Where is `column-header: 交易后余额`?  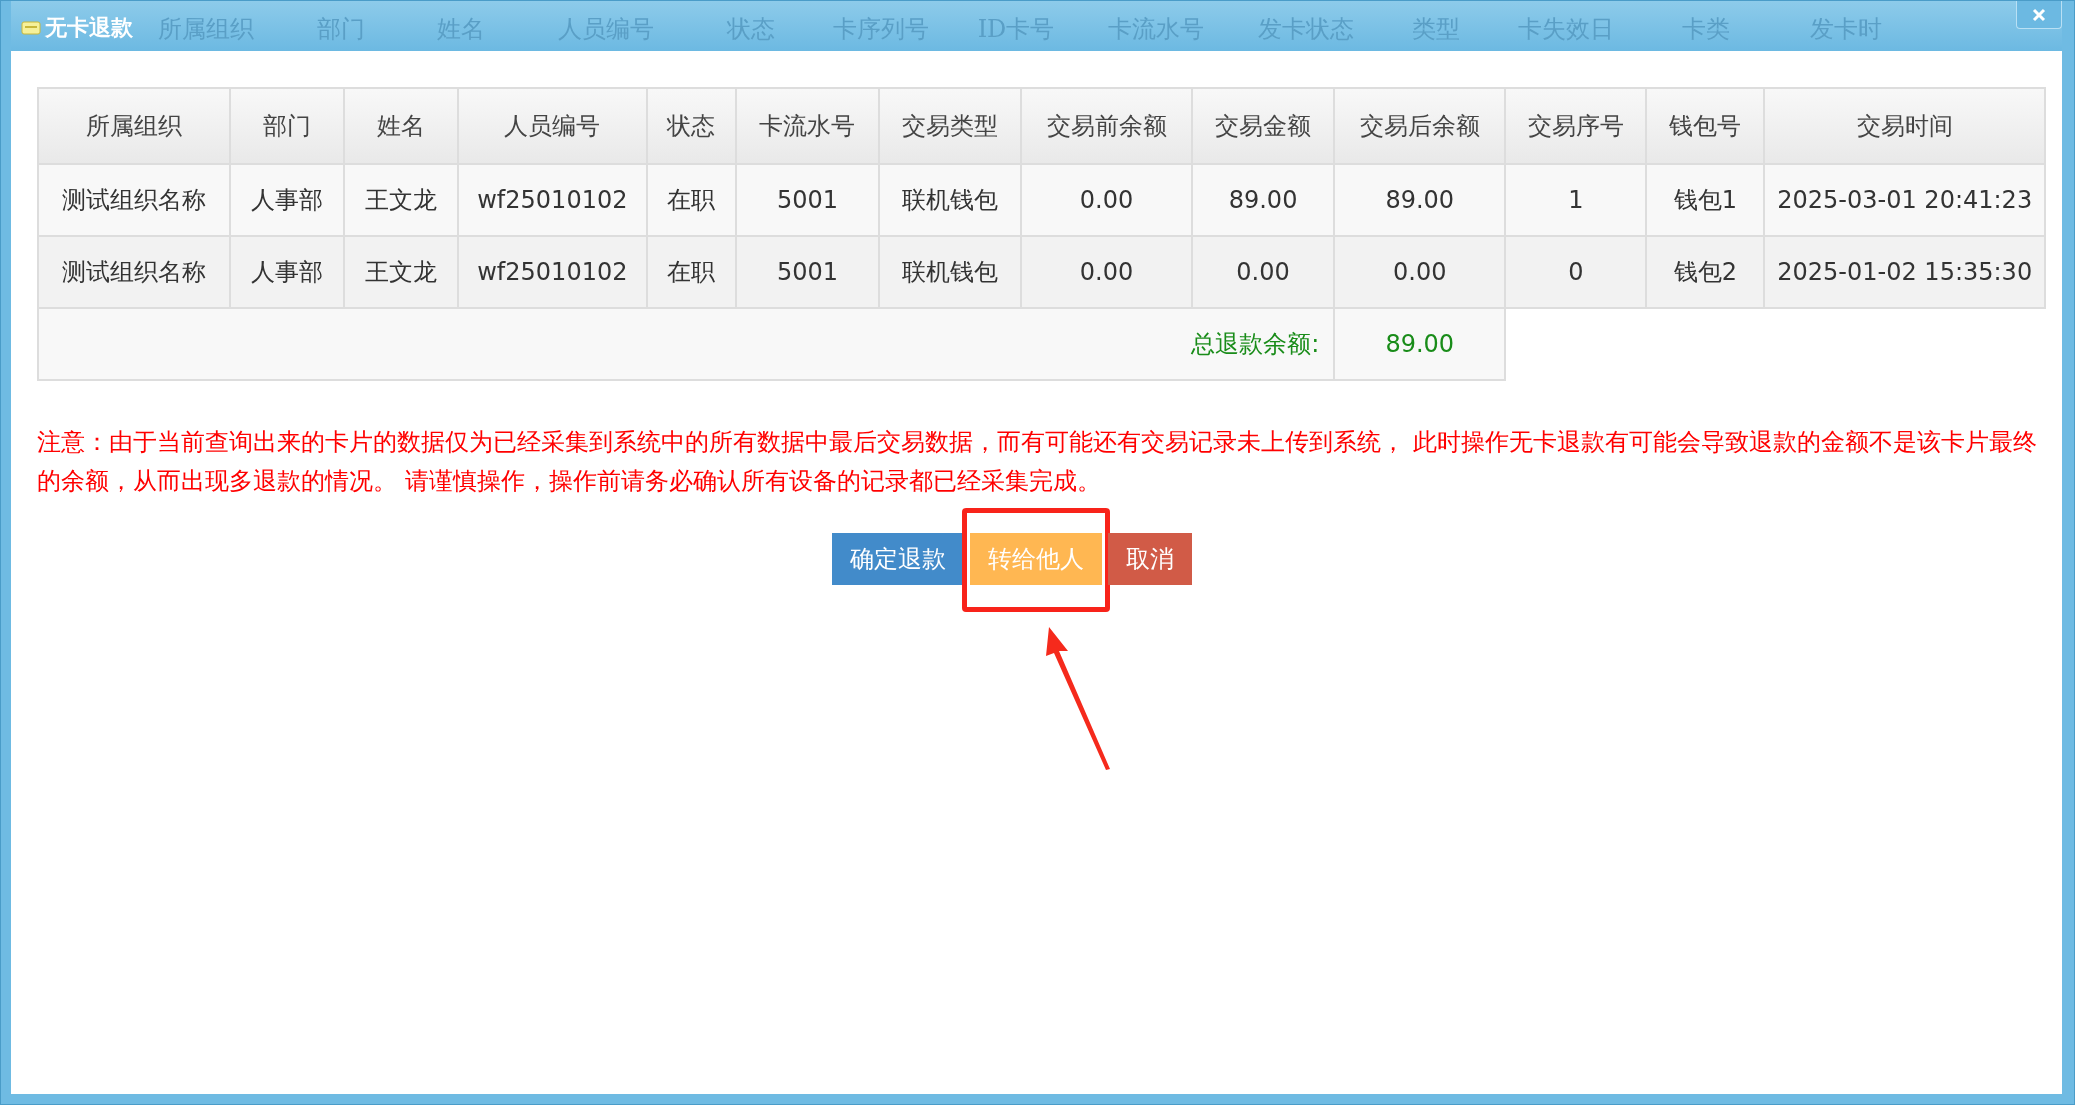
column-header: 交易后余额 is located at coordinates (1420, 126).